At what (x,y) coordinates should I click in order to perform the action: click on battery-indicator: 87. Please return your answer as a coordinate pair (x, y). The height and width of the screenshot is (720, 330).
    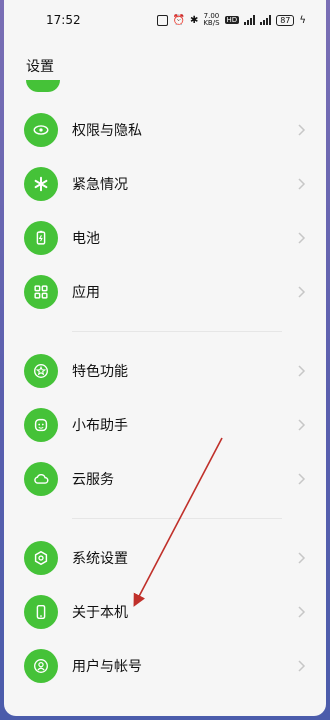
    Looking at the image, I should click on (285, 20).